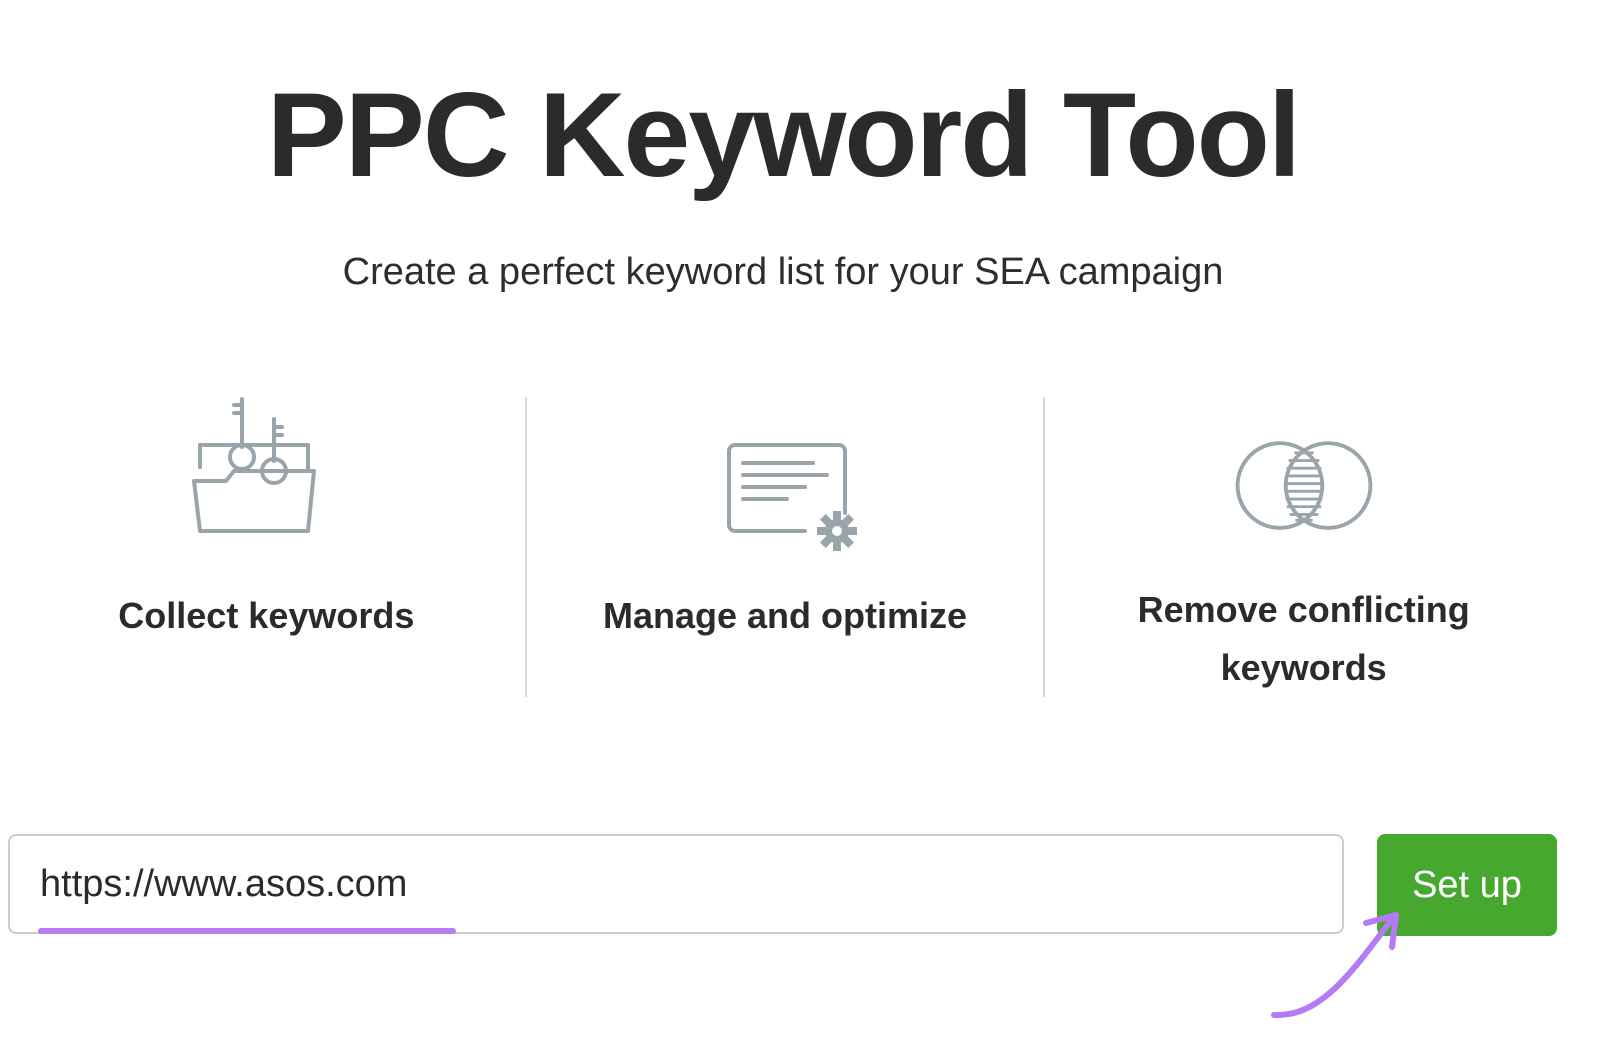 The height and width of the screenshot is (1061, 1600). What do you see at coordinates (254, 465) in the screenshot?
I see `folder-keys-icon` at bounding box center [254, 465].